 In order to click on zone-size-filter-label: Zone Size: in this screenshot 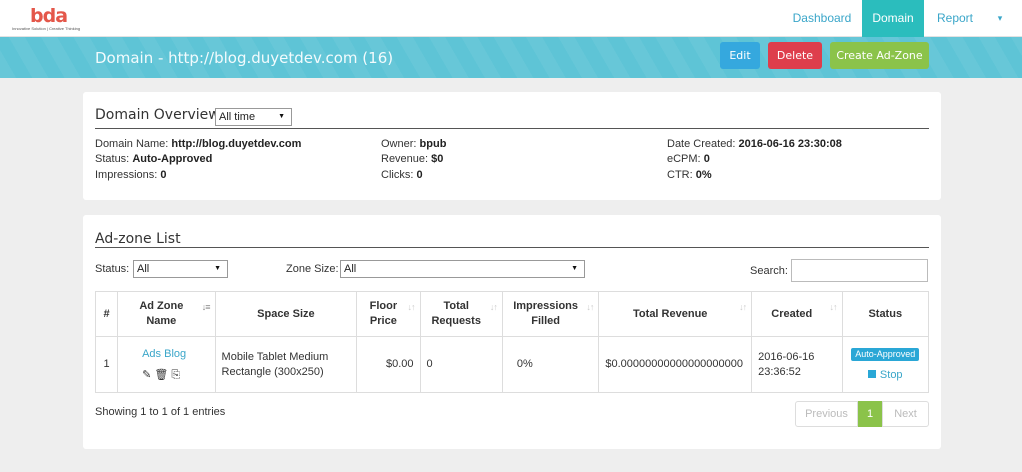, I will do `click(312, 269)`.